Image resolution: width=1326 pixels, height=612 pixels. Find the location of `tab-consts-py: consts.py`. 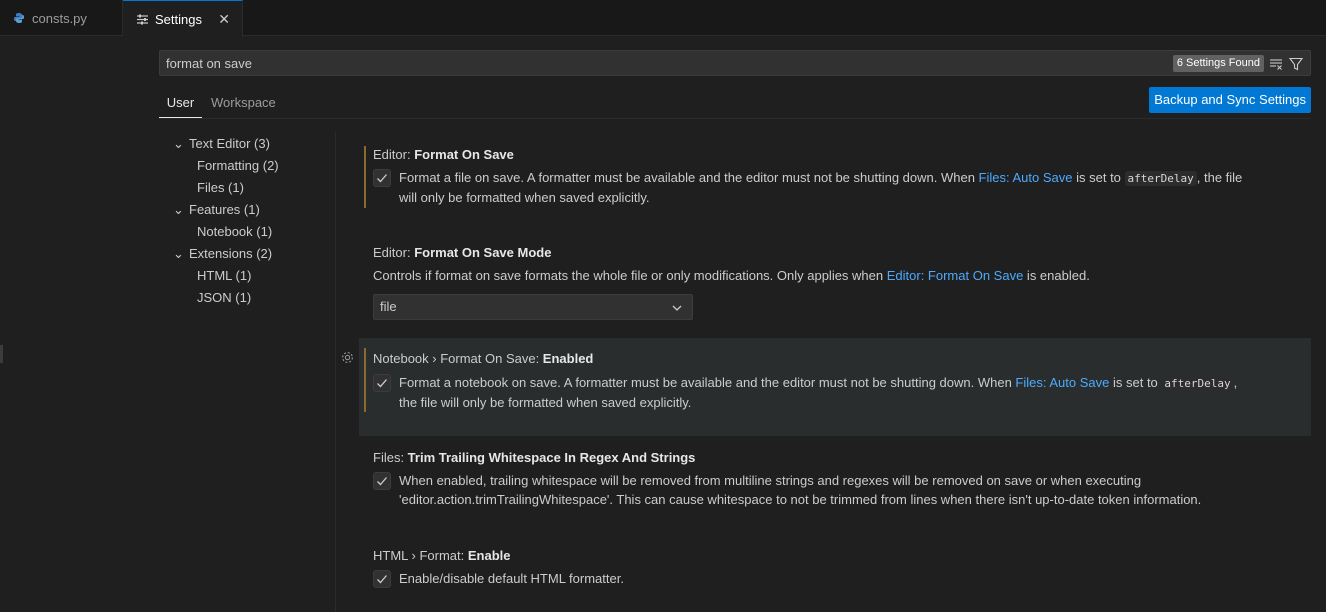

tab-consts-py: consts.py is located at coordinates (61, 18).